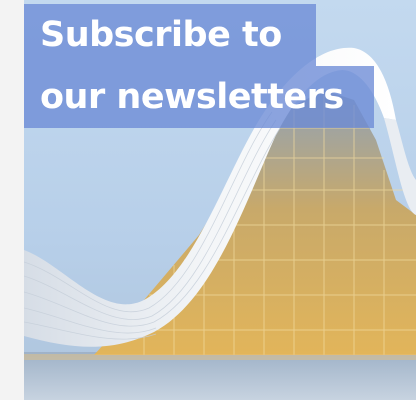 This screenshot has width=416, height=400. I want to click on headline-line-1: Subscribe to, so click(170, 35).